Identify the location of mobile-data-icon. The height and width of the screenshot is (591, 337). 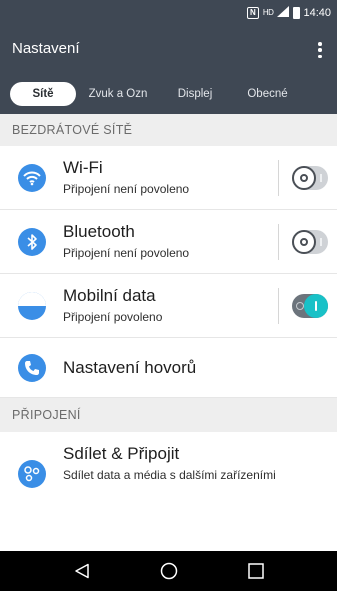
(32, 306).